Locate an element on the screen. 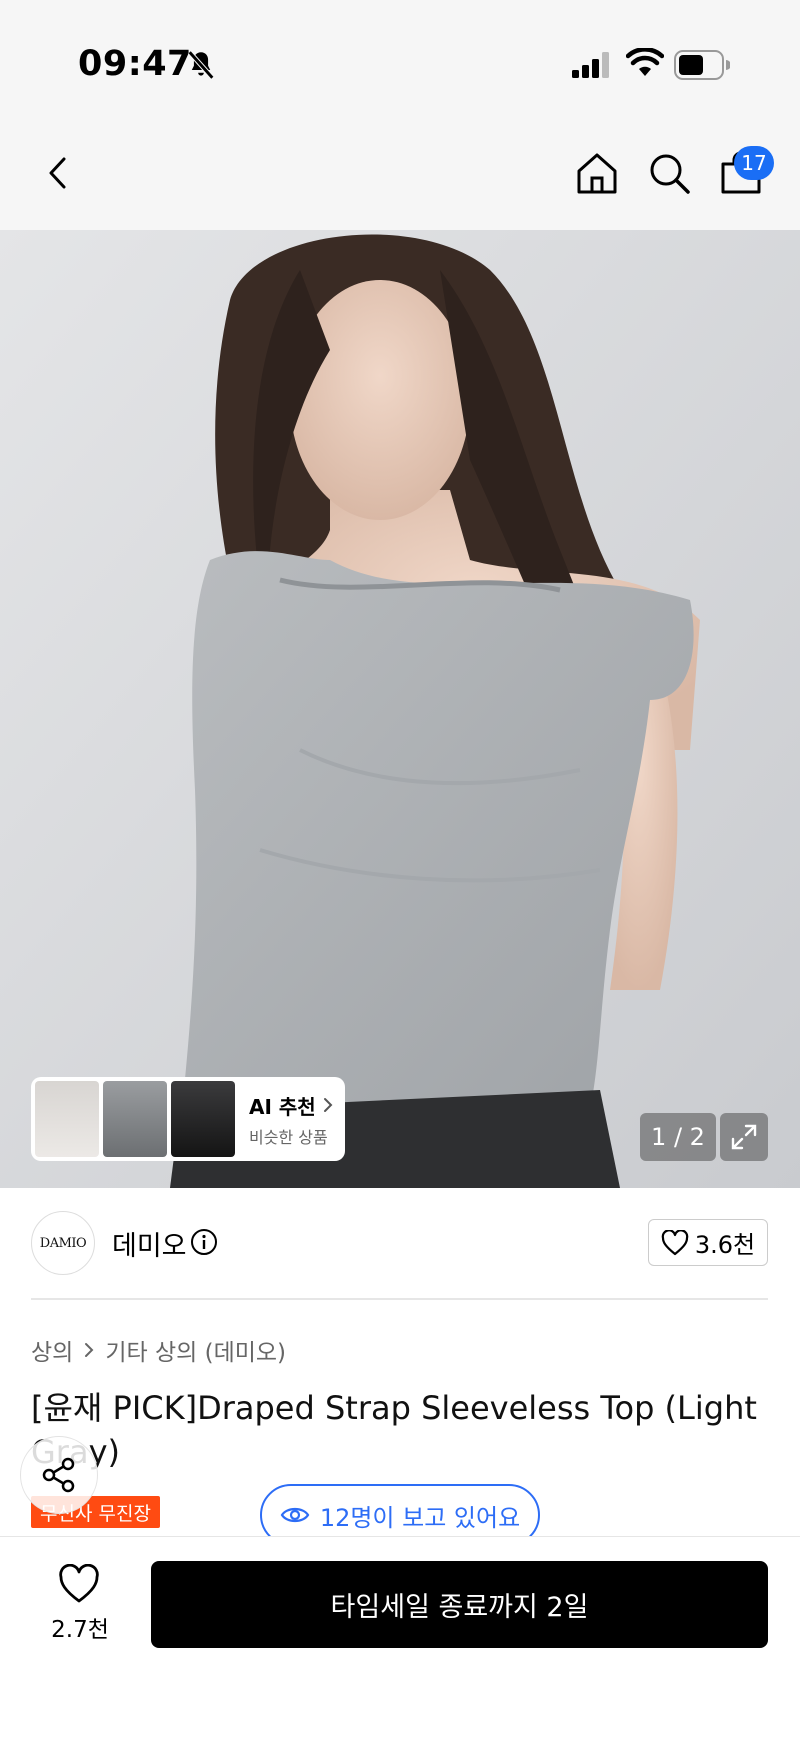 This screenshot has width=800, height=1740. status-time: 09:47 is located at coordinates (135, 64).